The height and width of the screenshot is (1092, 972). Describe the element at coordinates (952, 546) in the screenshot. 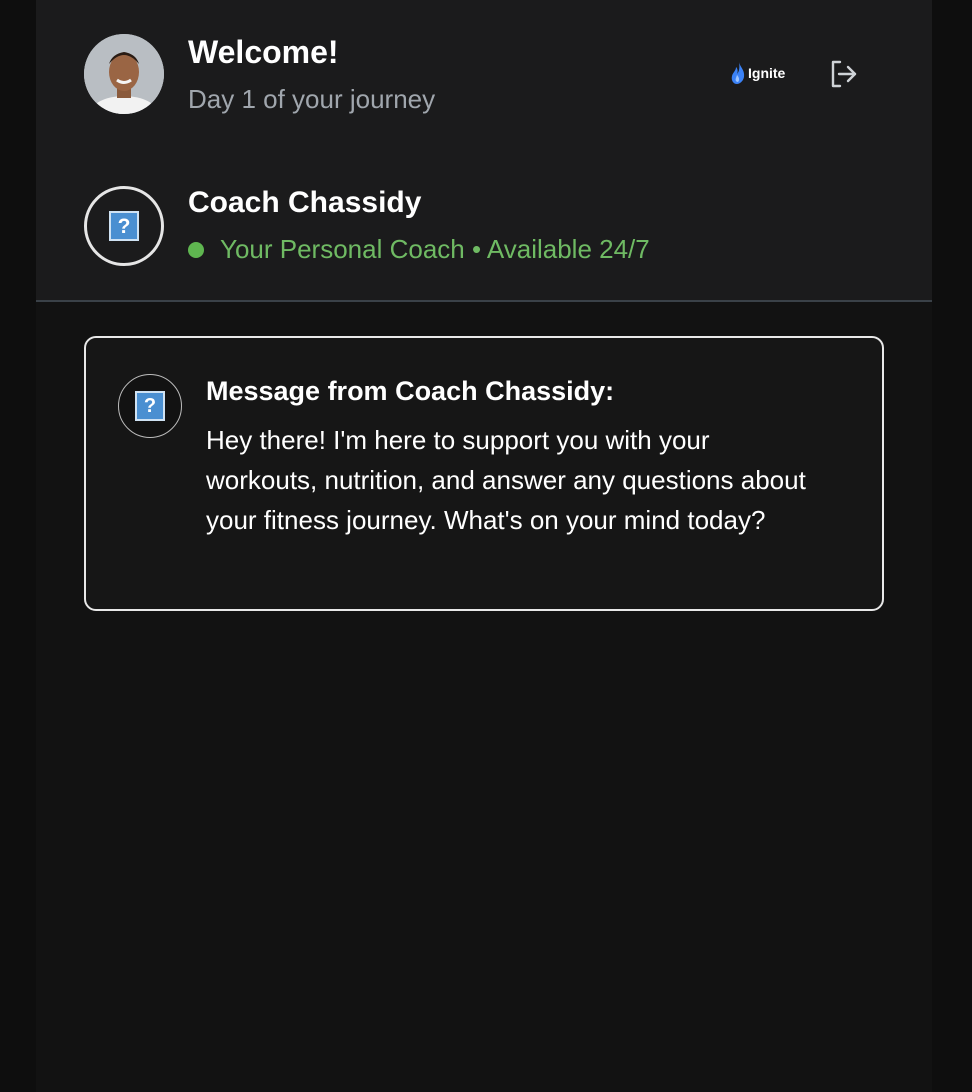

I see `right-gutter` at that location.